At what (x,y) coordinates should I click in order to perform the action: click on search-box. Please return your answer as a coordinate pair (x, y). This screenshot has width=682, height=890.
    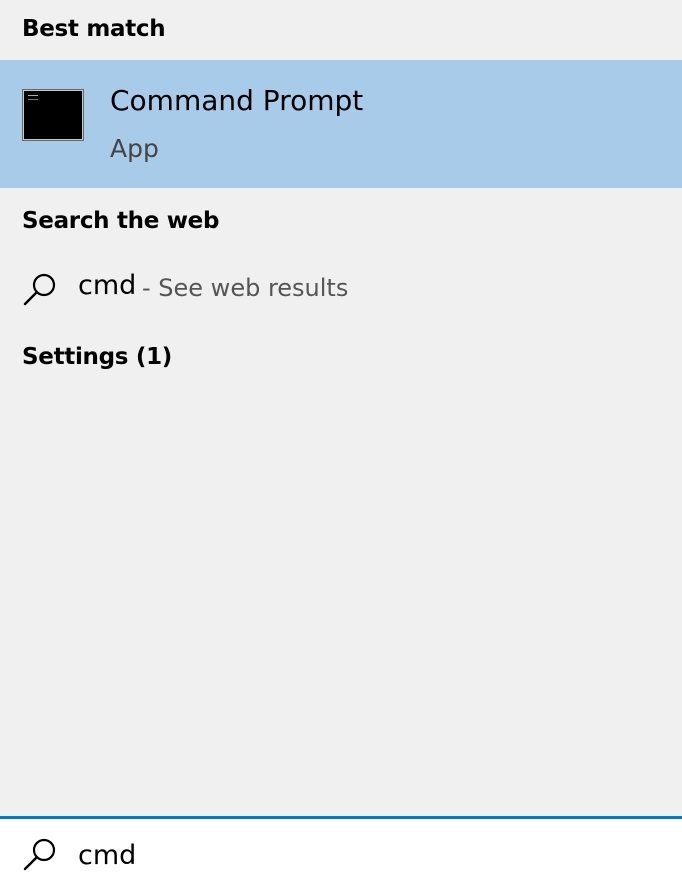
    Looking at the image, I should click on (341, 853).